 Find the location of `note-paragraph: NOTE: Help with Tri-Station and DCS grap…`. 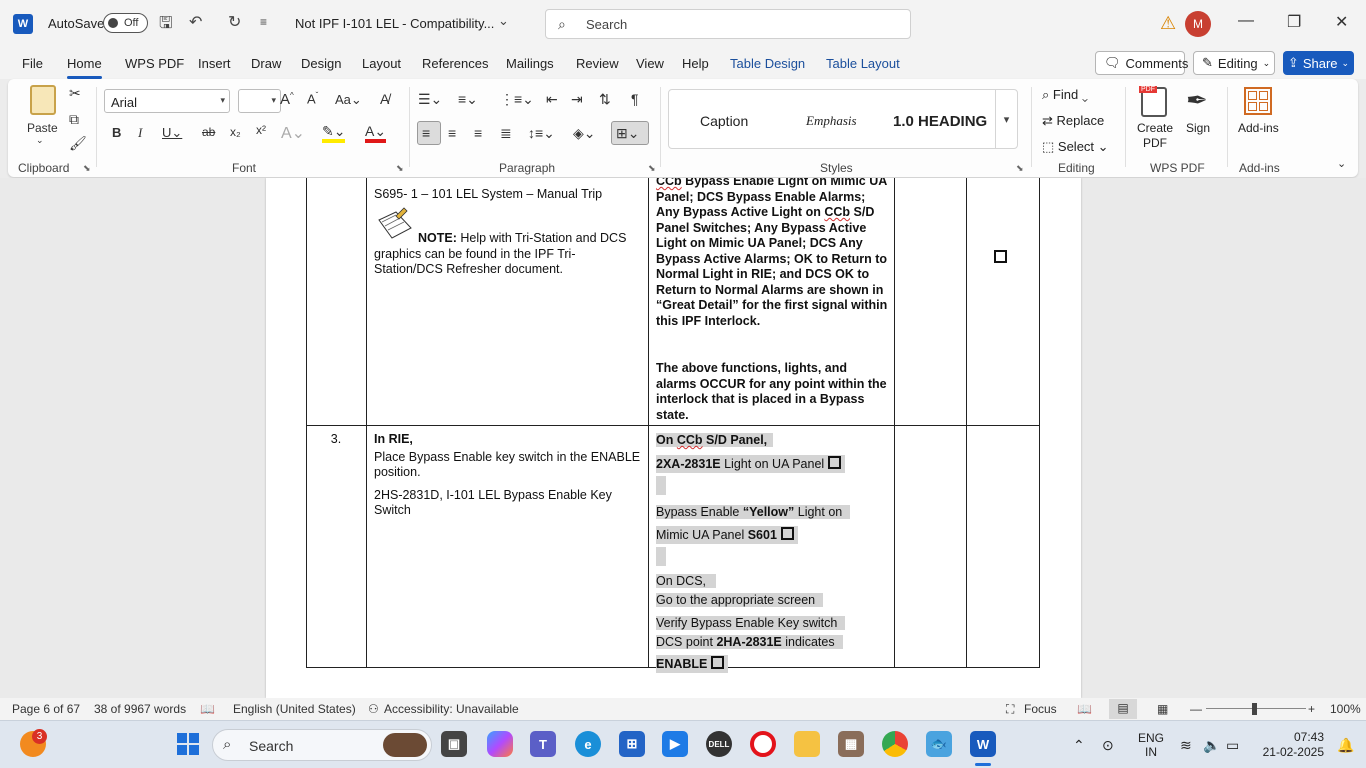

note-paragraph: NOTE: Help with Tri-Station and DCS grap… is located at coordinates (509, 254).